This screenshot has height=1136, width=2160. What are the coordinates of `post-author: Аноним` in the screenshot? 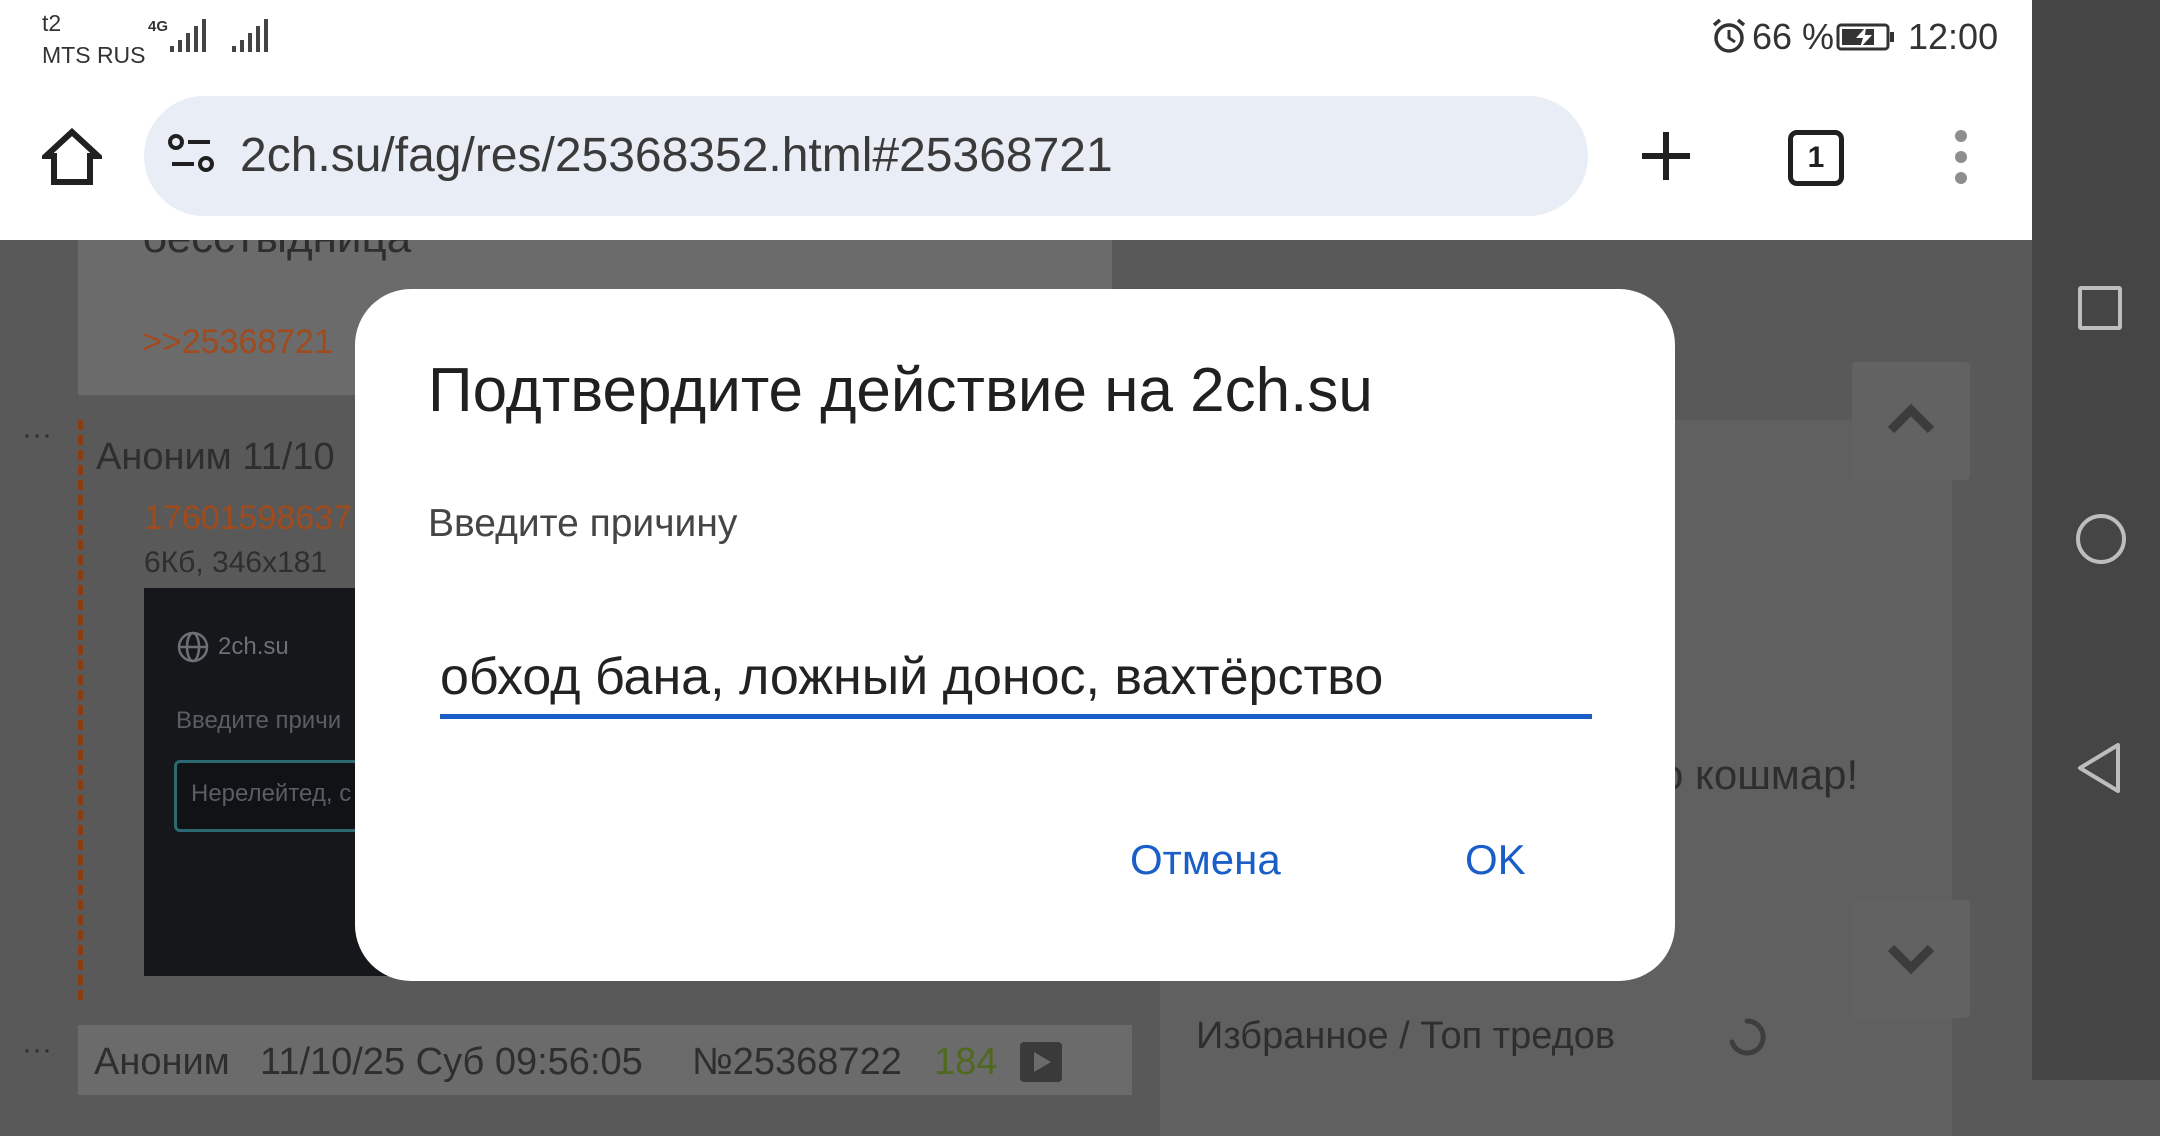 It's located at (162, 1062).